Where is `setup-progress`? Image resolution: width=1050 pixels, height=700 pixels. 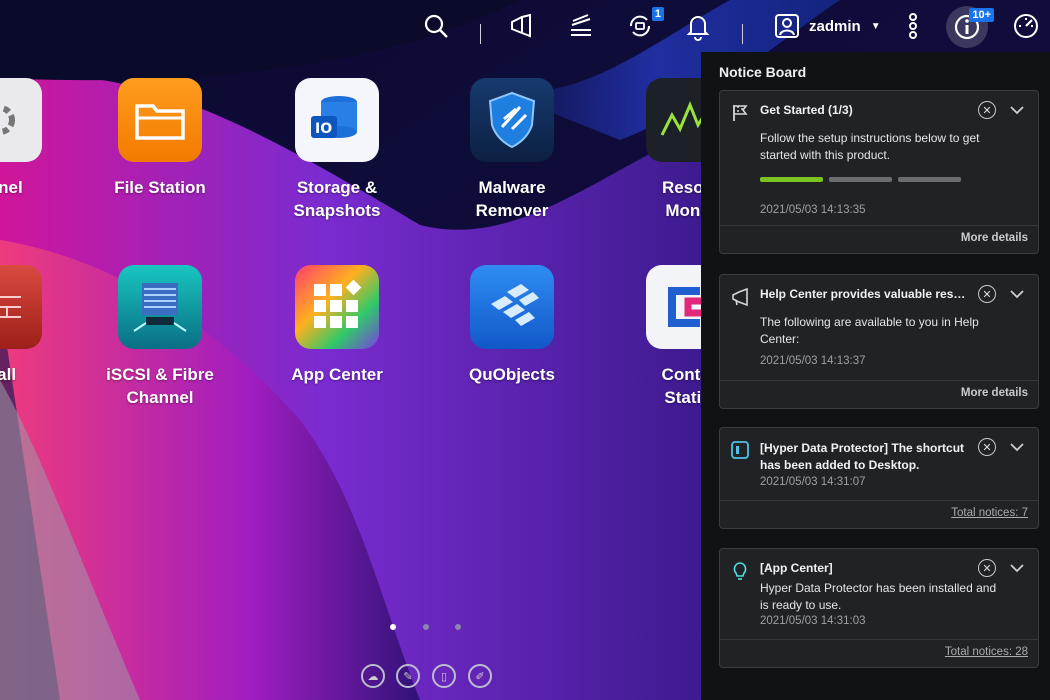 setup-progress is located at coordinates (865, 180).